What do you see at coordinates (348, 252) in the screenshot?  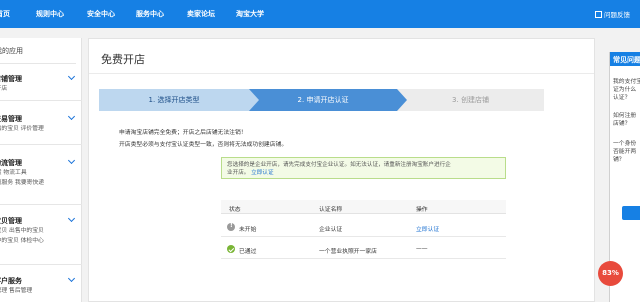 I see `certification-name: 一个营业执照开一家店` at bounding box center [348, 252].